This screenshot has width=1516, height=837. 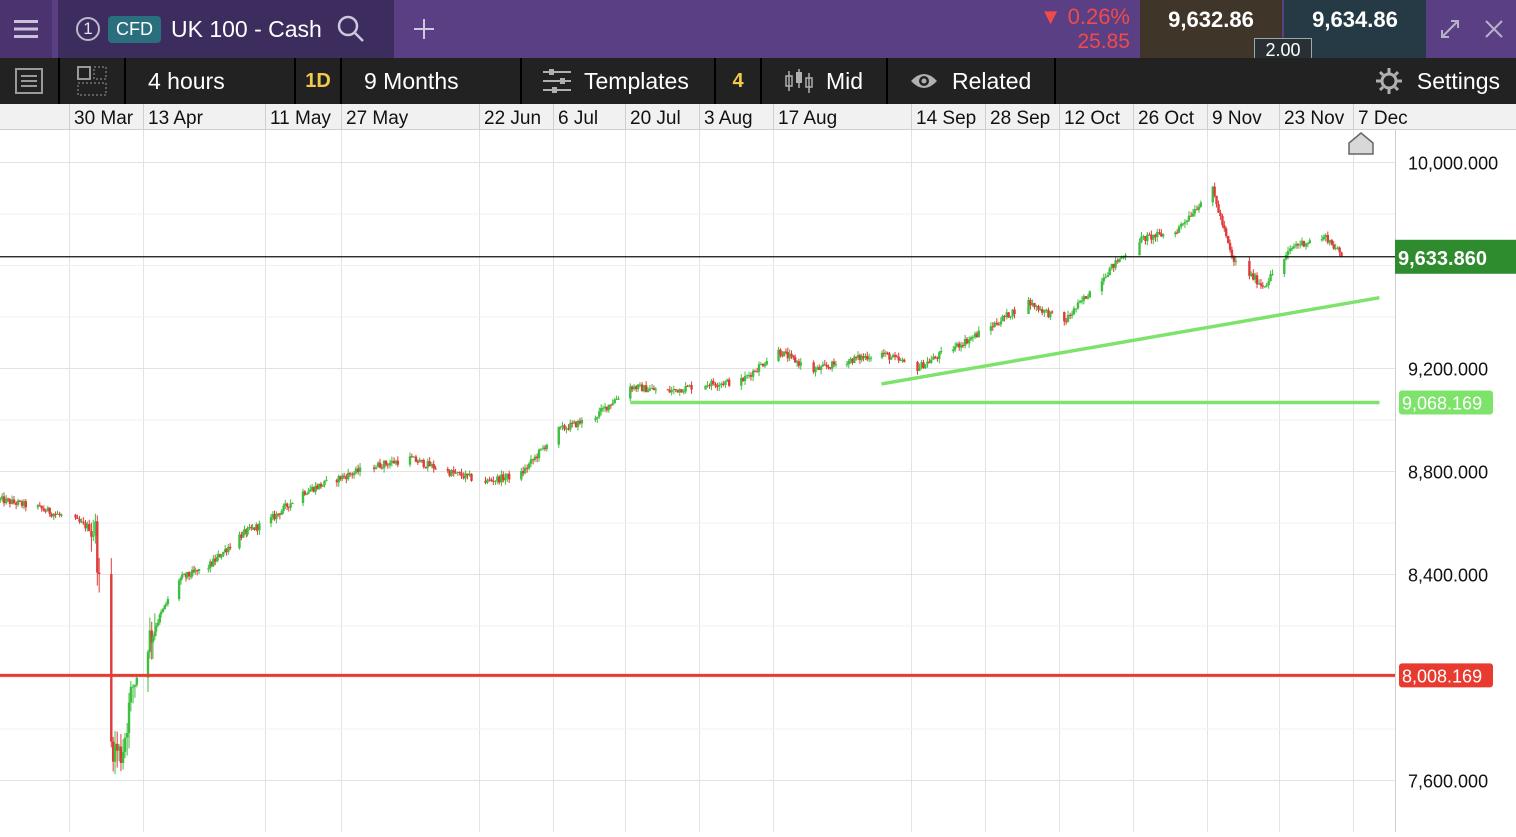 What do you see at coordinates (824, 81) in the screenshot?
I see `price-type-button: Mid` at bounding box center [824, 81].